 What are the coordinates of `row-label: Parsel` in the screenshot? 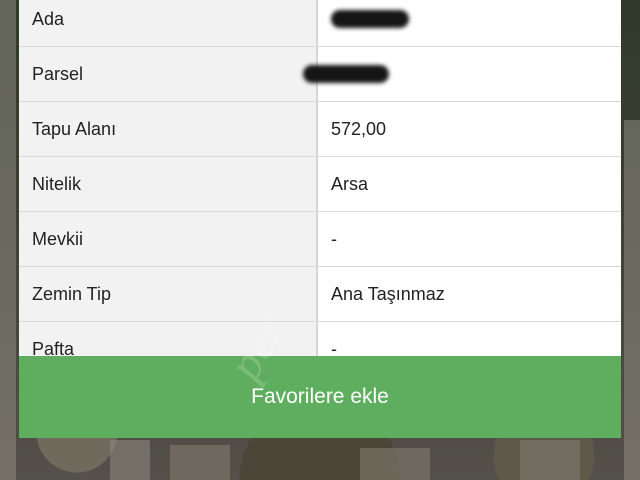 It's located at (168, 74).